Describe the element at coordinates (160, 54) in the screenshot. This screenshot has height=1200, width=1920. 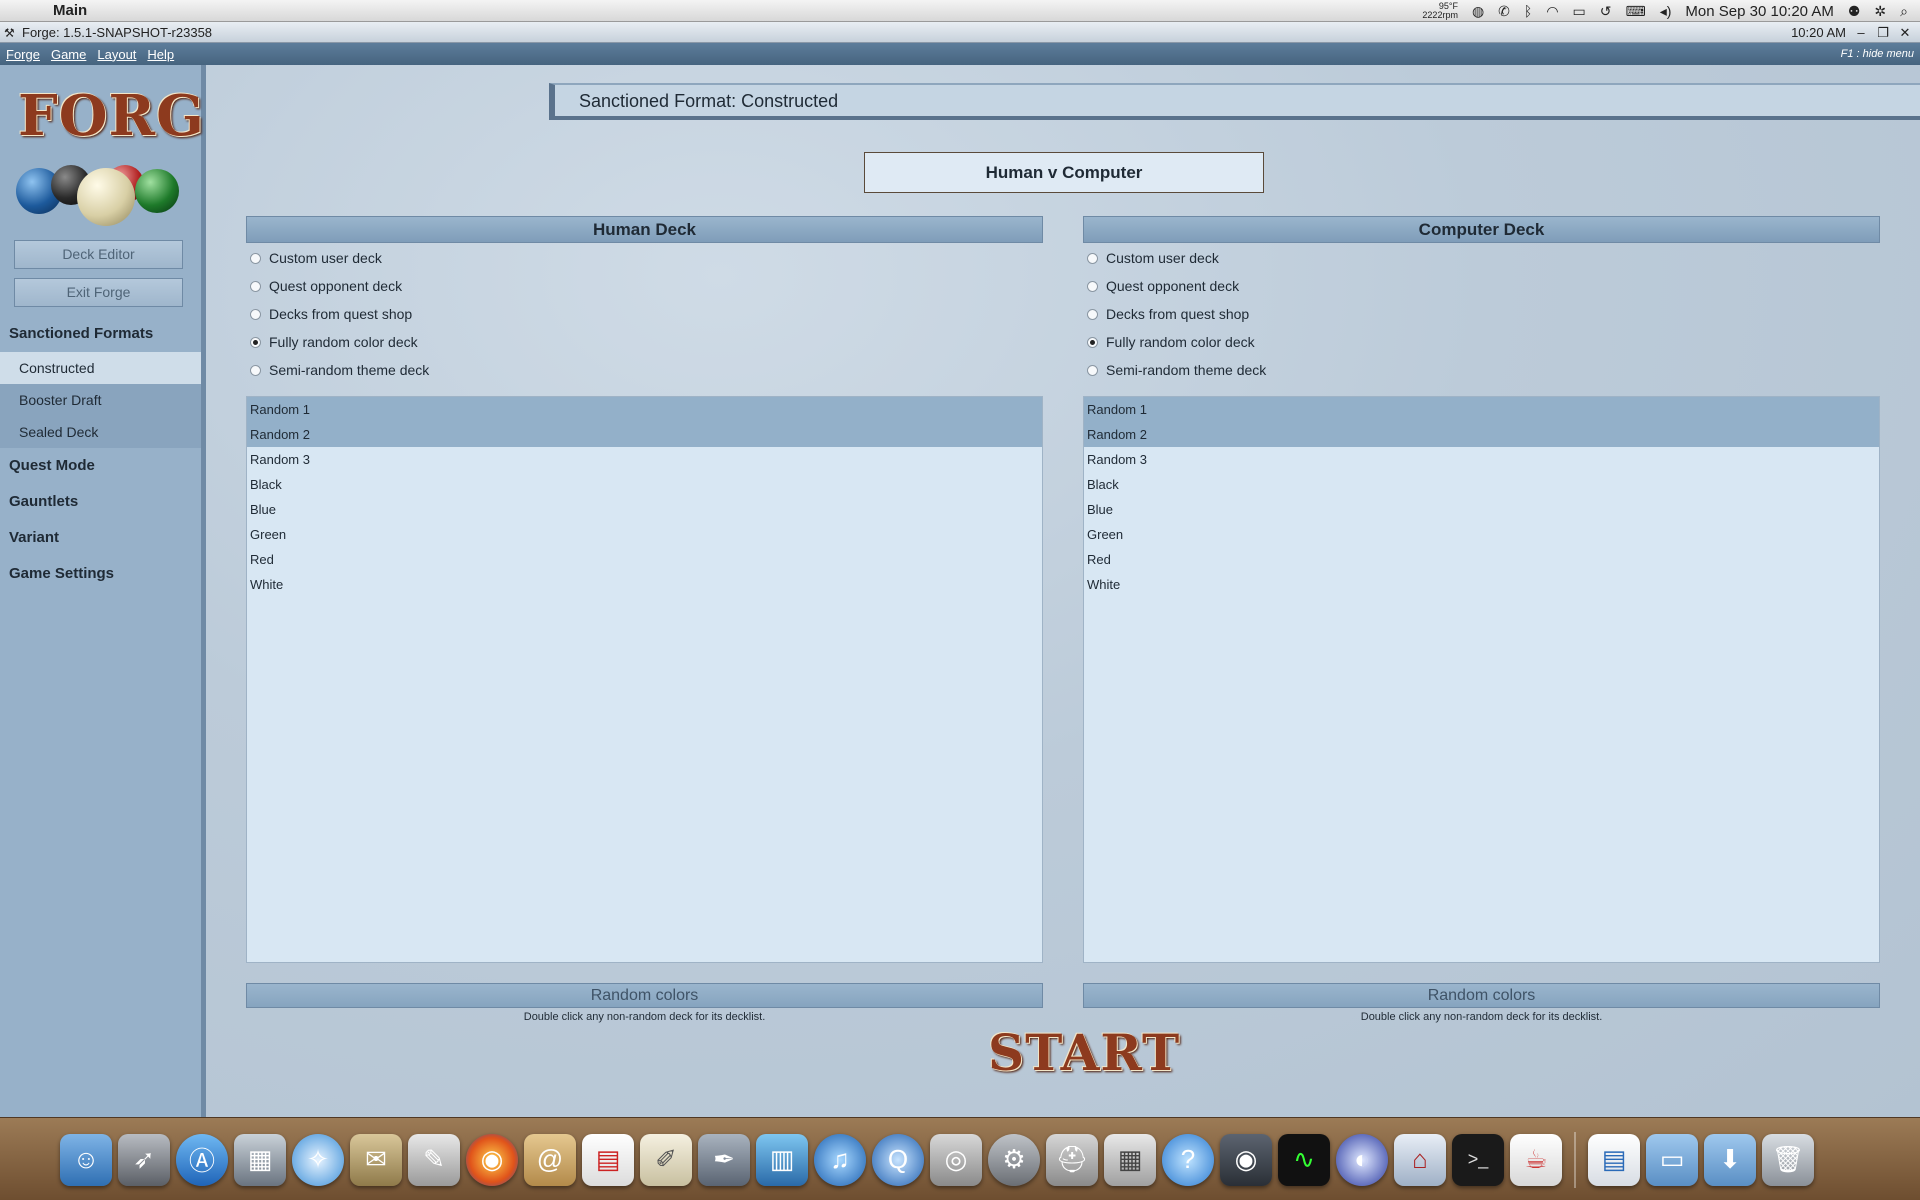
I see `menu-help: Help` at that location.